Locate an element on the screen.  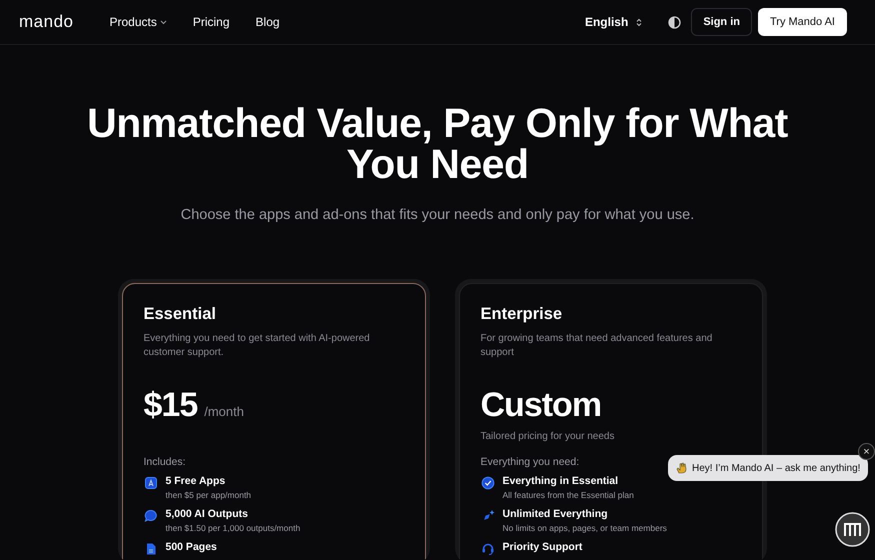
language-selector: English is located at coordinates (613, 22).